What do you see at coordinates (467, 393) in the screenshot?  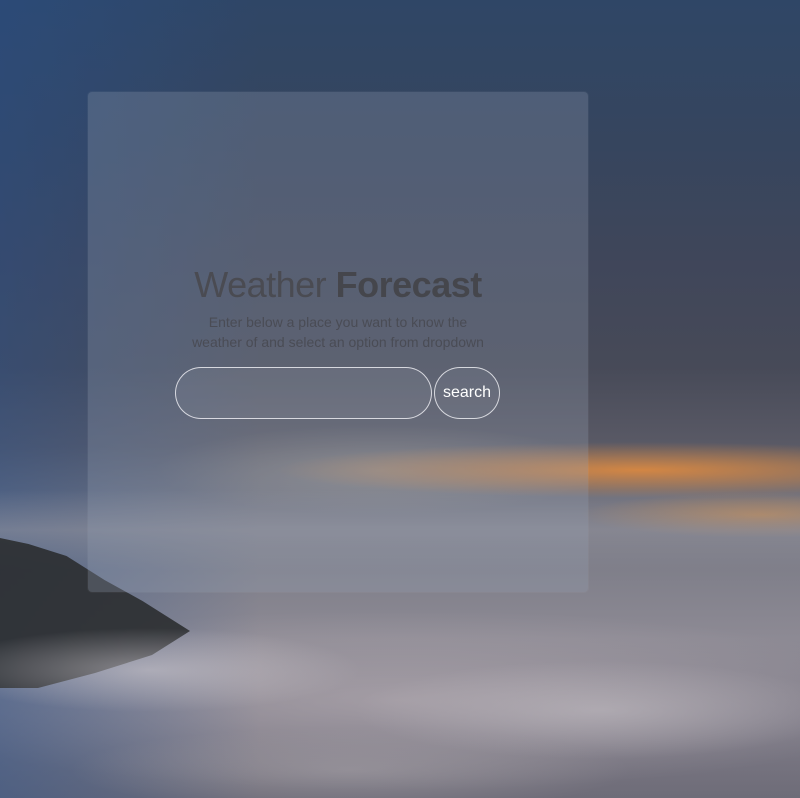 I see `search-button: search` at bounding box center [467, 393].